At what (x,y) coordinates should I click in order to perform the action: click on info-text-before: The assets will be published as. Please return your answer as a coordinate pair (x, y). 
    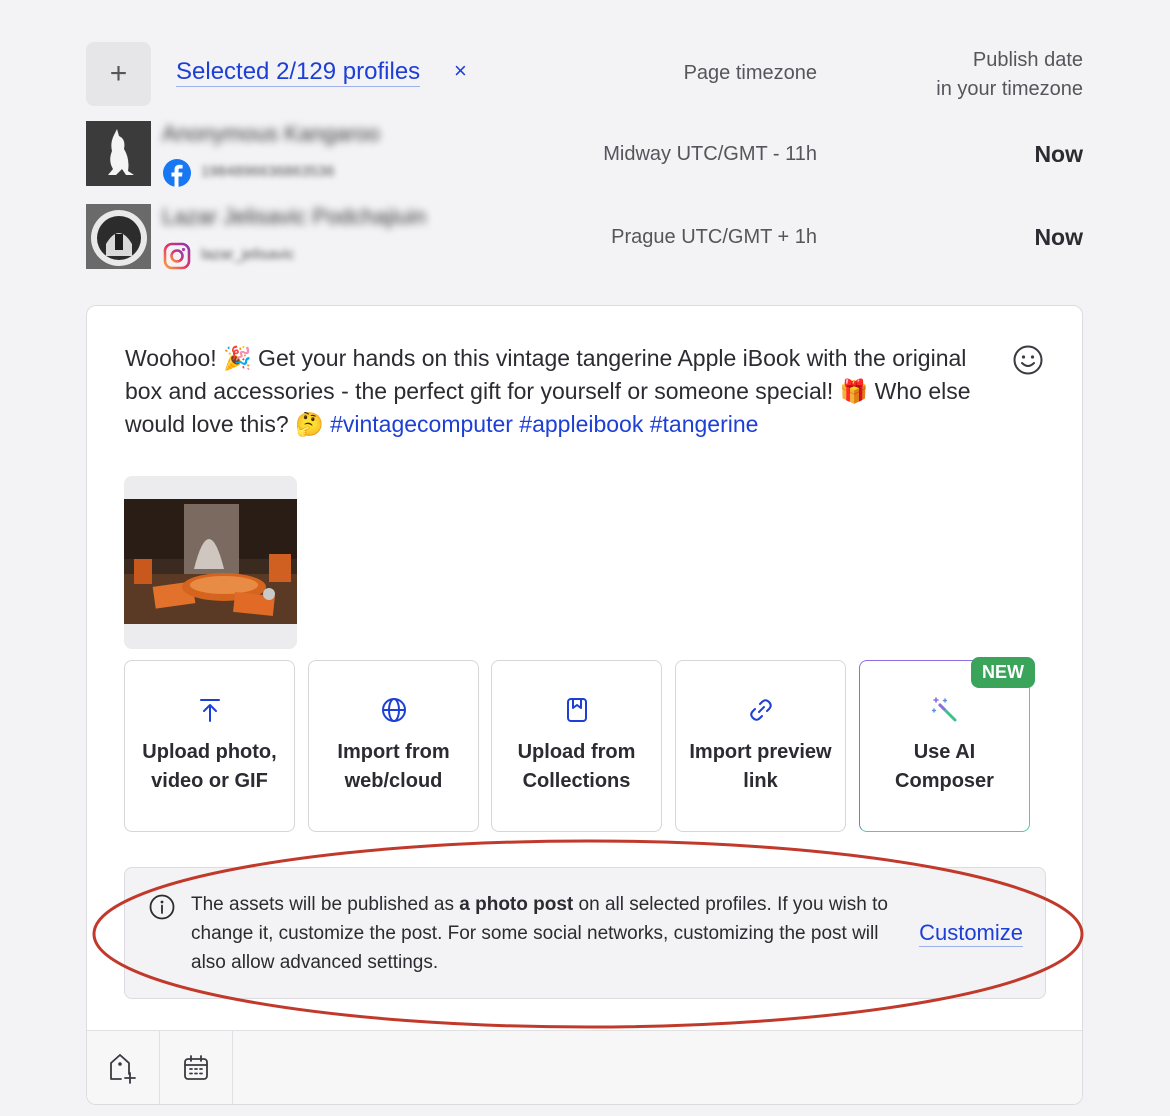
    Looking at the image, I should click on (325, 904).